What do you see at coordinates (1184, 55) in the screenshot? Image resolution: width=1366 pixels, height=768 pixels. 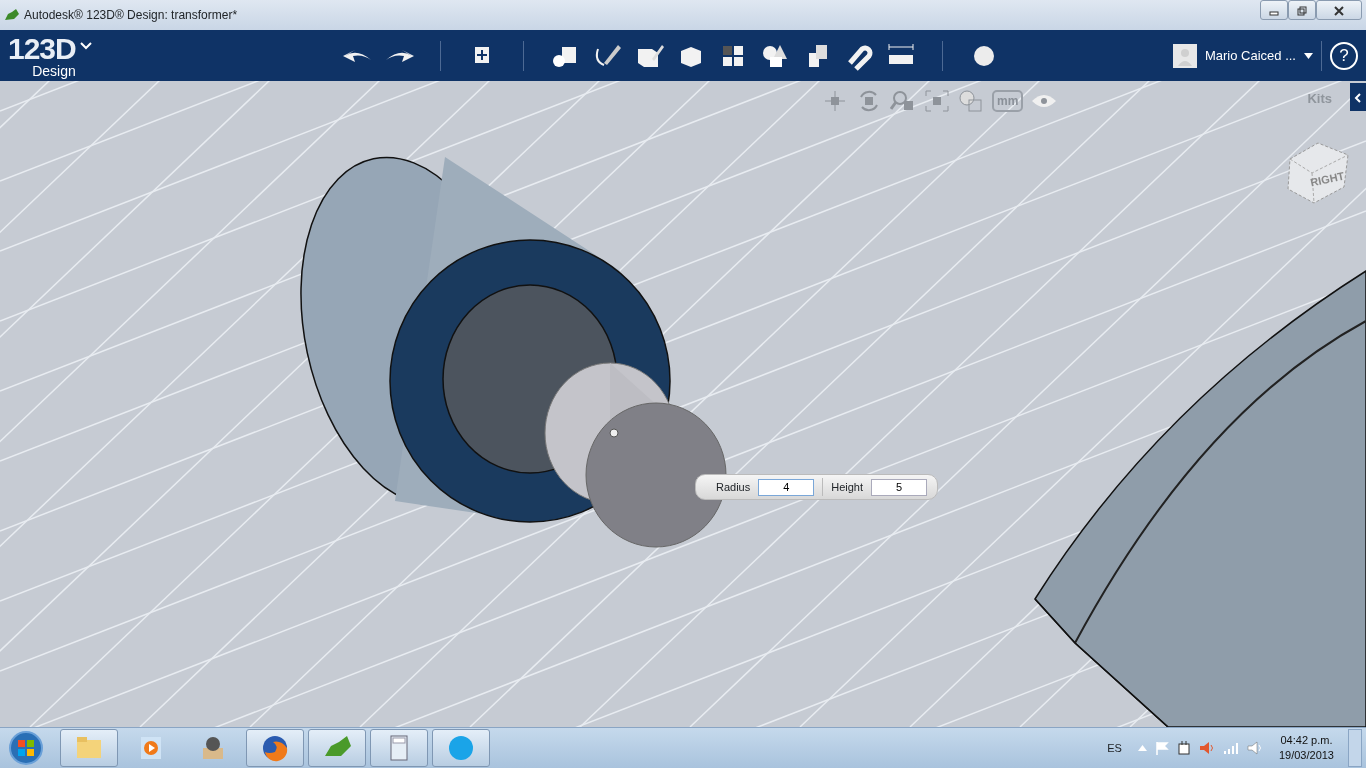 I see `avatar-icon` at bounding box center [1184, 55].